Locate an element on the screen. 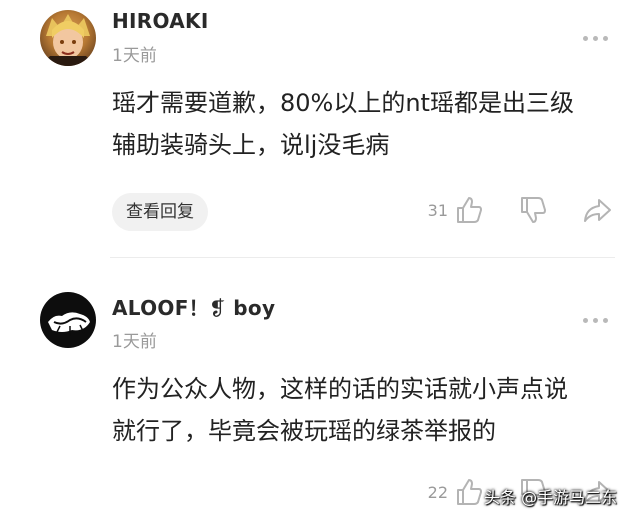 This screenshot has width=630, height=519. username: ALOOF！❡ boy is located at coordinates (193, 306).